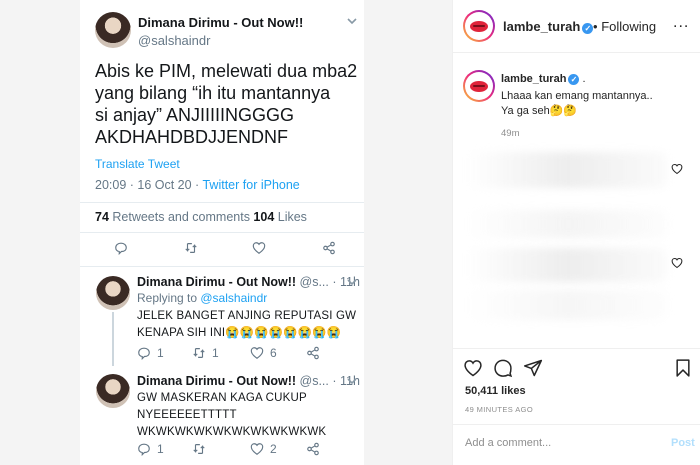 The image size is (700, 465). I want to click on replying-to: Replying to @salshaindr, so click(202, 298).